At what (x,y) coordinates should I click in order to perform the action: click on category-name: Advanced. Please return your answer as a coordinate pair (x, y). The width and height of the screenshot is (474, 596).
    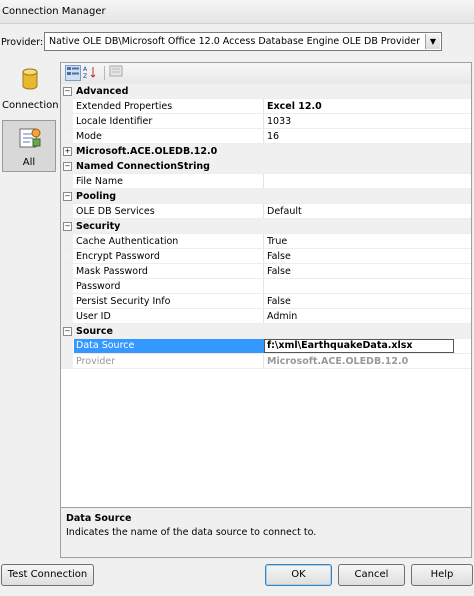
    Looking at the image, I should click on (102, 91).